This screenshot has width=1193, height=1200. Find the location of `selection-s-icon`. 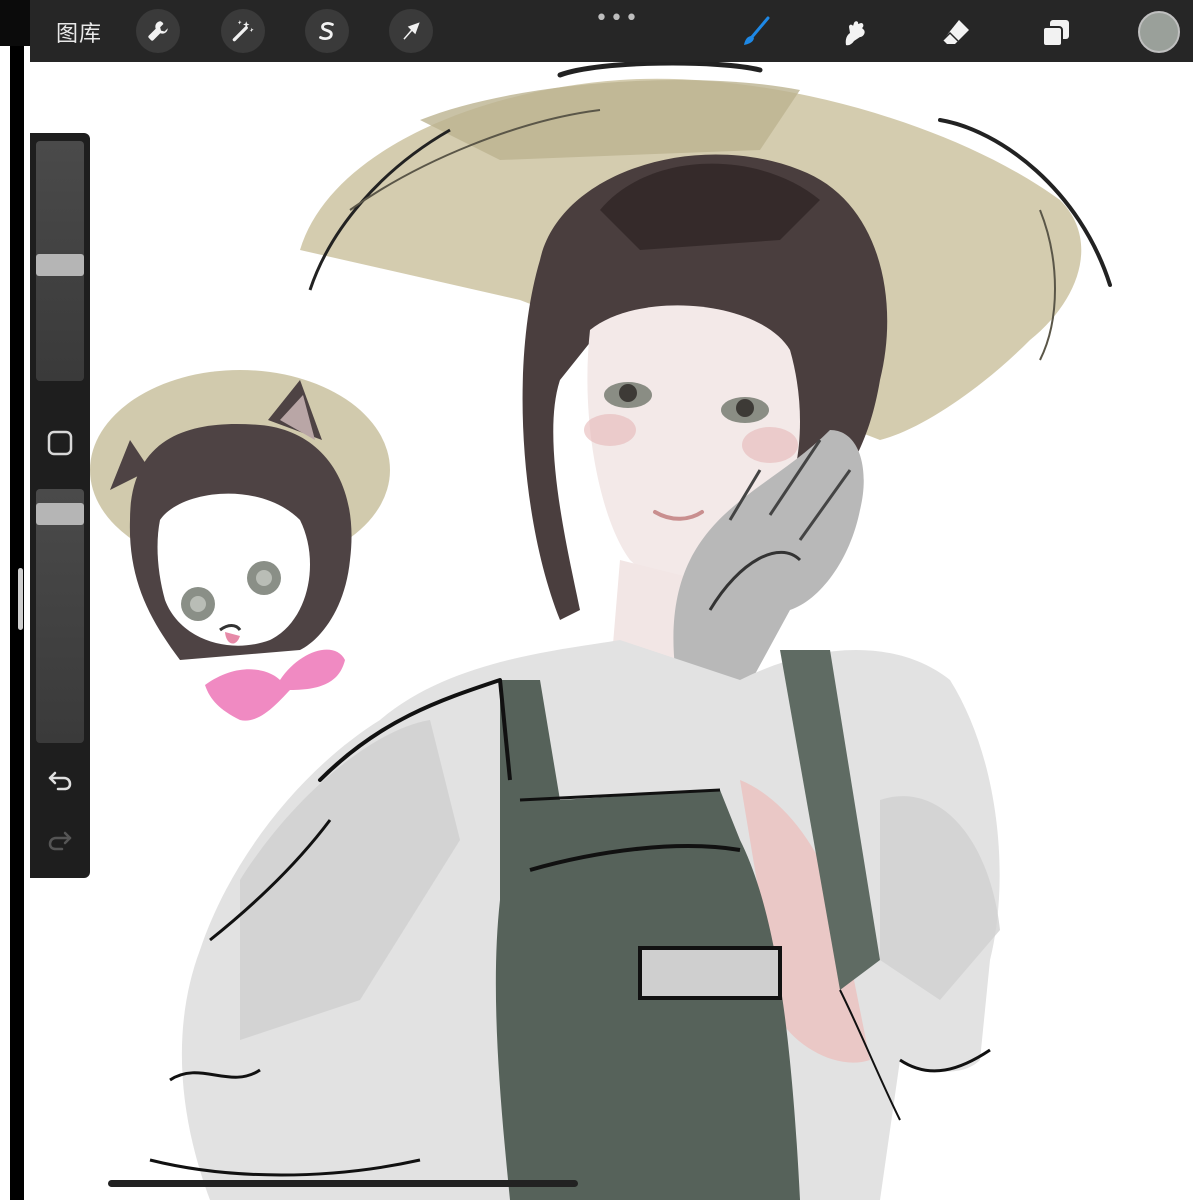

selection-s-icon is located at coordinates (327, 31).